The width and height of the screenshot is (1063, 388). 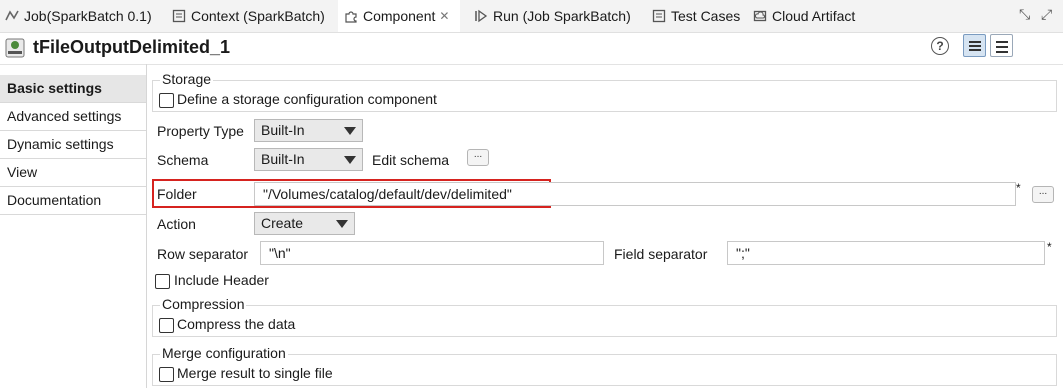 I want to click on tab-run-label: Run (Job SparkBatch), so click(x=562, y=16).